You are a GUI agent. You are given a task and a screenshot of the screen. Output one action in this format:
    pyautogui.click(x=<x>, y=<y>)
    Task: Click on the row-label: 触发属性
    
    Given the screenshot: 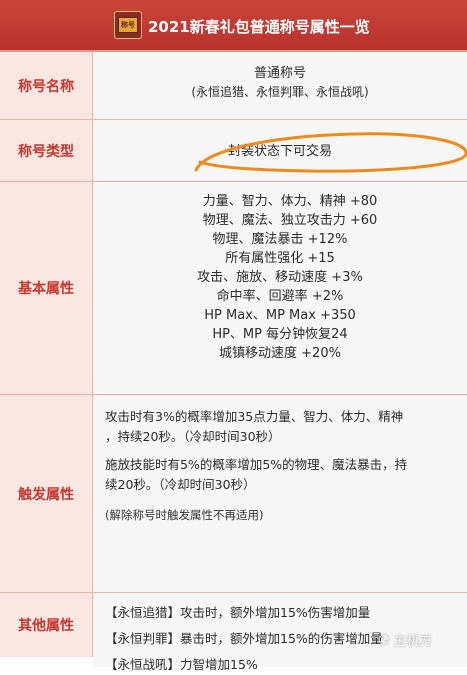 What is the action you would take?
    pyautogui.click(x=46, y=493)
    